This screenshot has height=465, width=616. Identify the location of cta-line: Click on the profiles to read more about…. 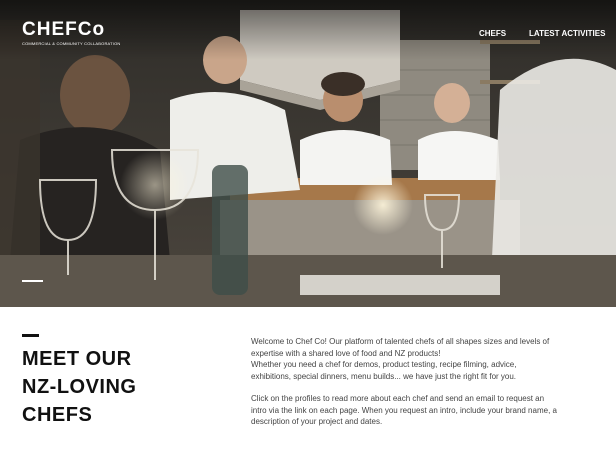
(398, 398).